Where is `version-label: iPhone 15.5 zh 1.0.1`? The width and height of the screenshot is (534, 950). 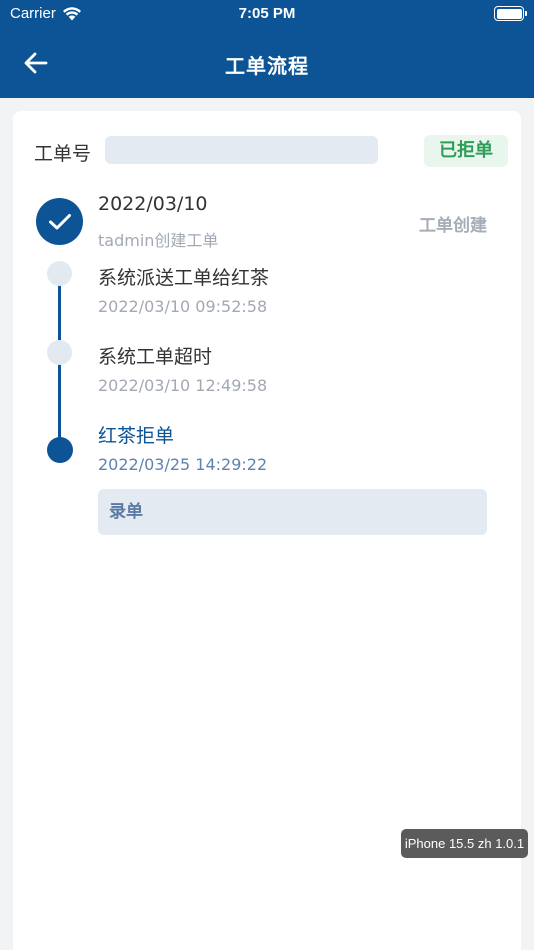 version-label: iPhone 15.5 zh 1.0.1 is located at coordinates (464, 843).